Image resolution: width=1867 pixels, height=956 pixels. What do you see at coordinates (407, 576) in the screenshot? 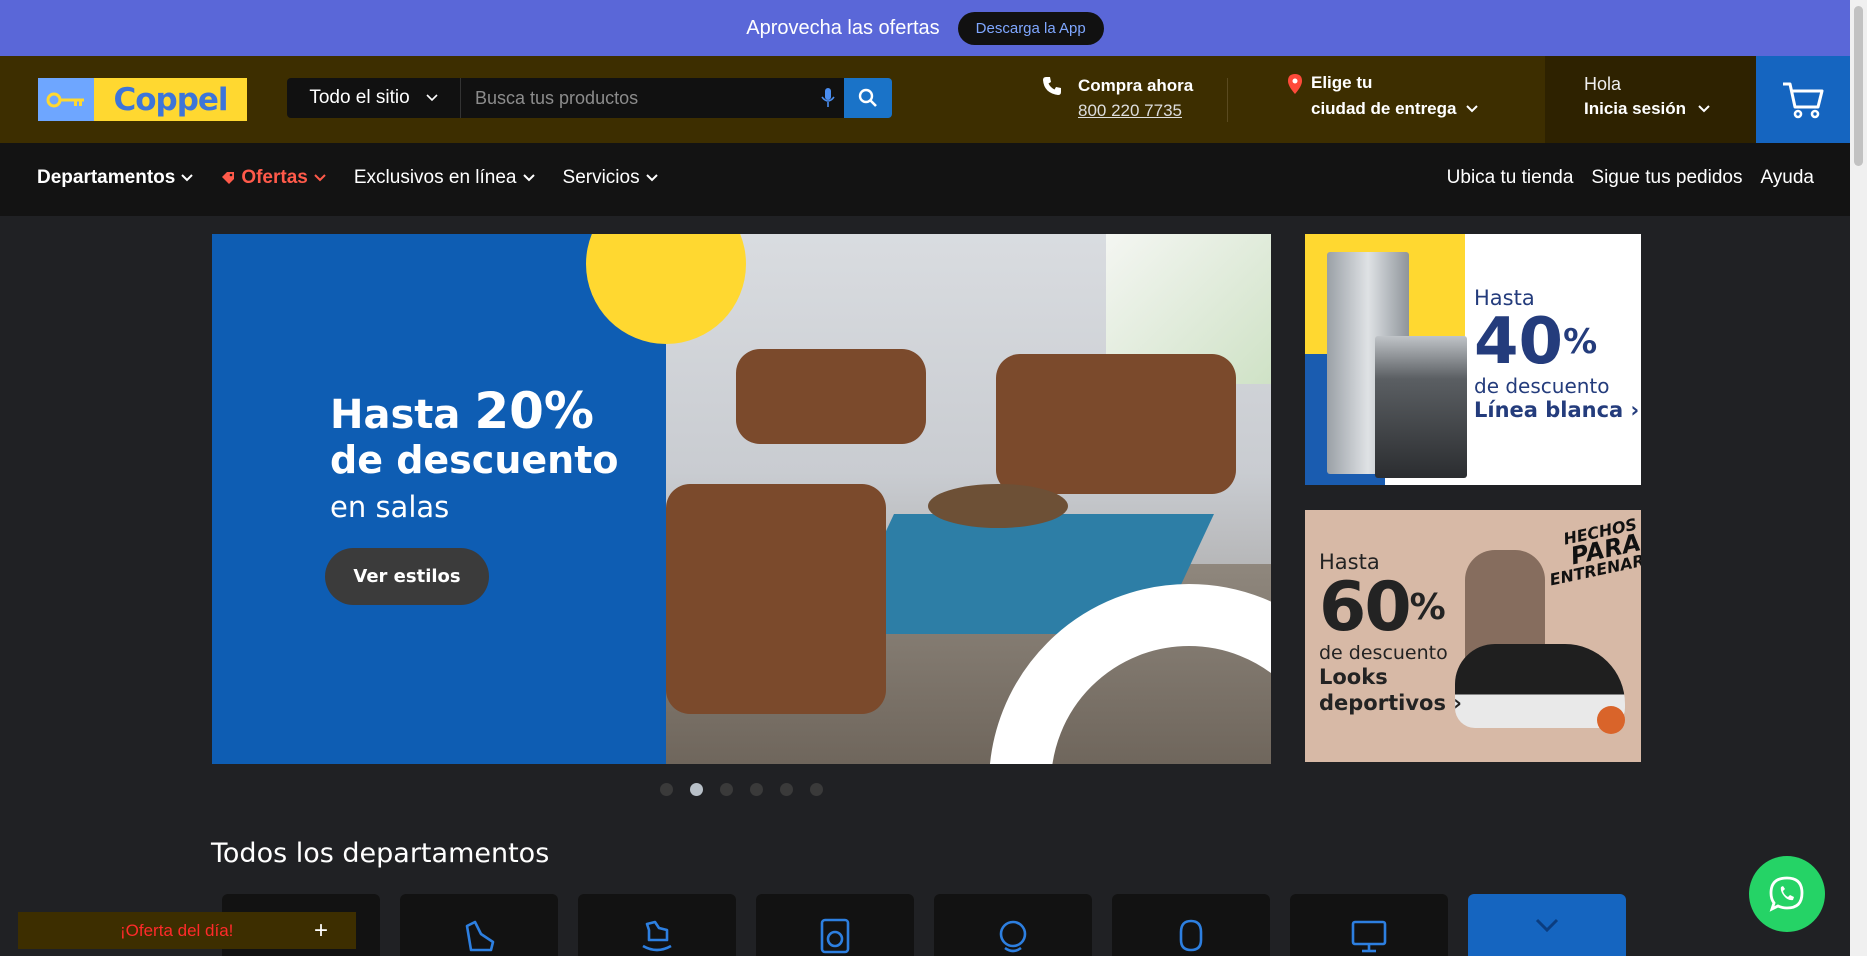
I see `view-styles-button: Ver estilos` at bounding box center [407, 576].